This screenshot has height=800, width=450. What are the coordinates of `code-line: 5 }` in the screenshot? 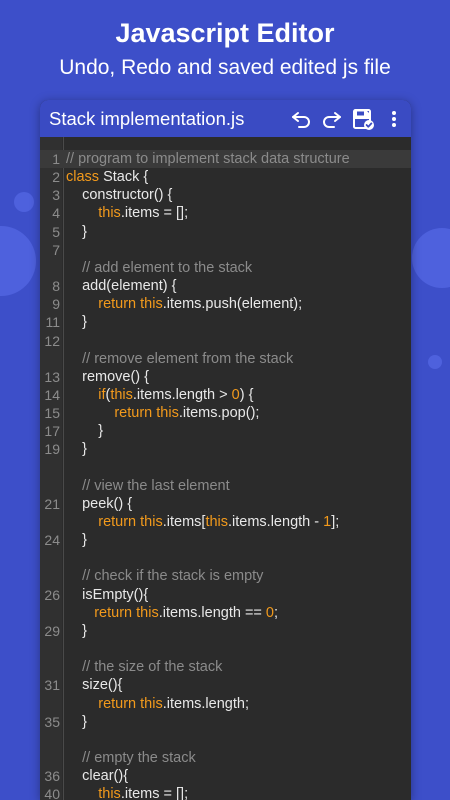 It's located at (225, 232).